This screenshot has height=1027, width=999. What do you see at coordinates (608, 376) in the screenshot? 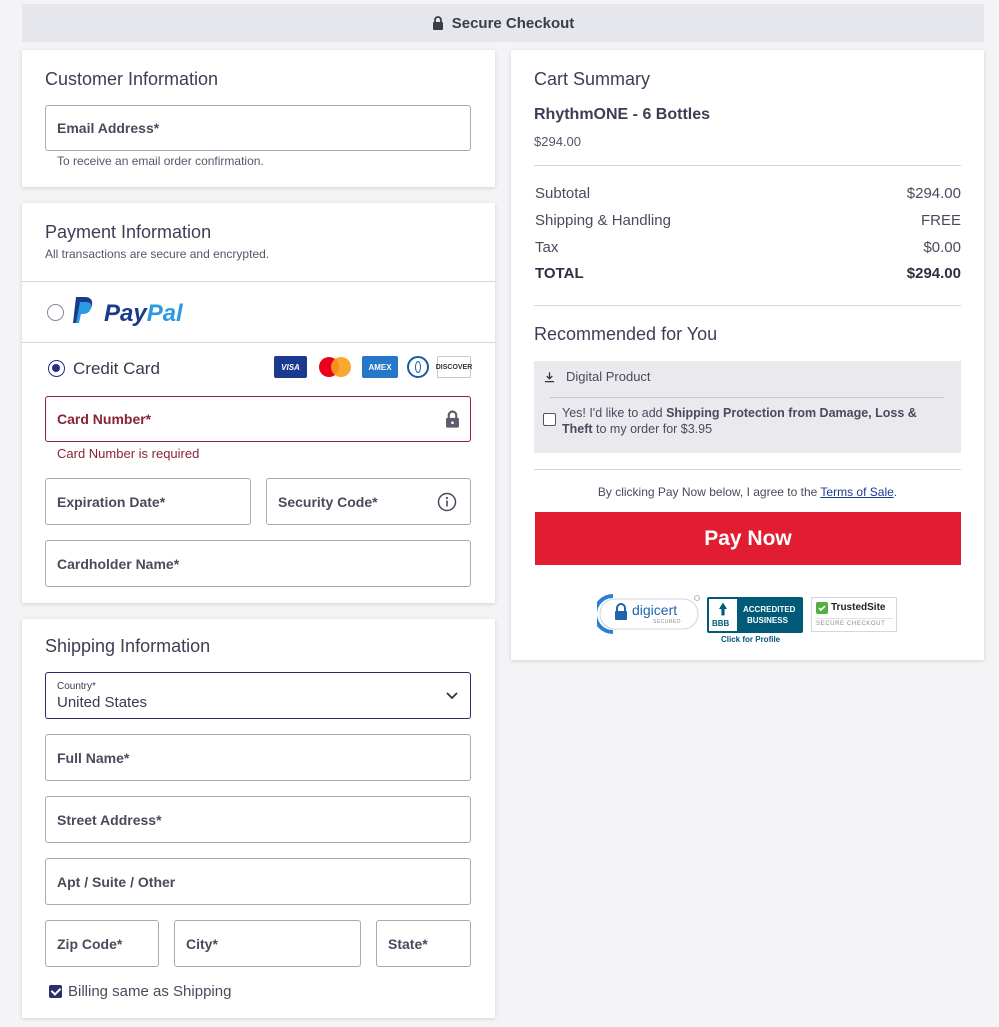
I see `digital-product-label: Digital Product` at bounding box center [608, 376].